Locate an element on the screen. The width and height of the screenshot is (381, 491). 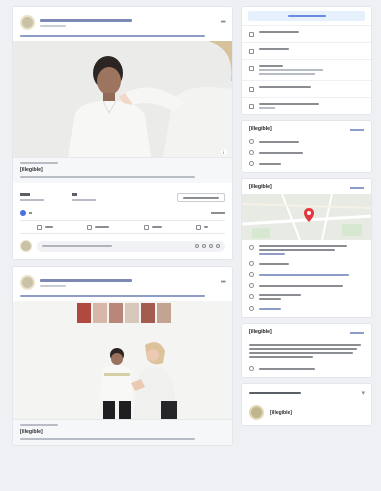
location-icon is located at coordinates (251, 247).